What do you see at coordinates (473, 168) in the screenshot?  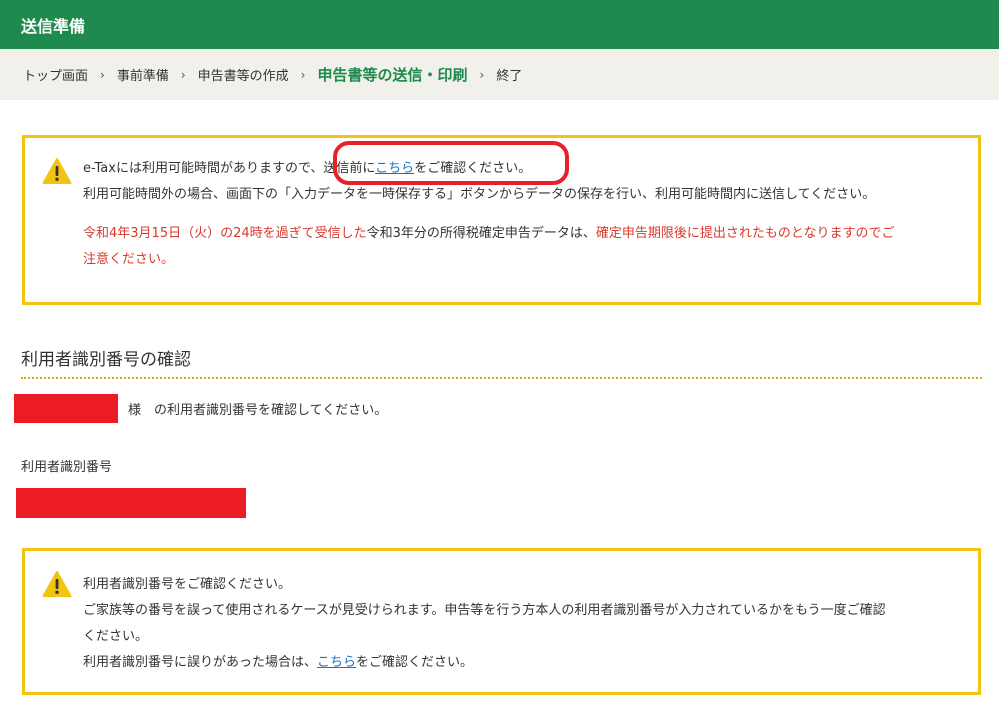 I see `availability-text-end: をご確認ください。` at bounding box center [473, 168].